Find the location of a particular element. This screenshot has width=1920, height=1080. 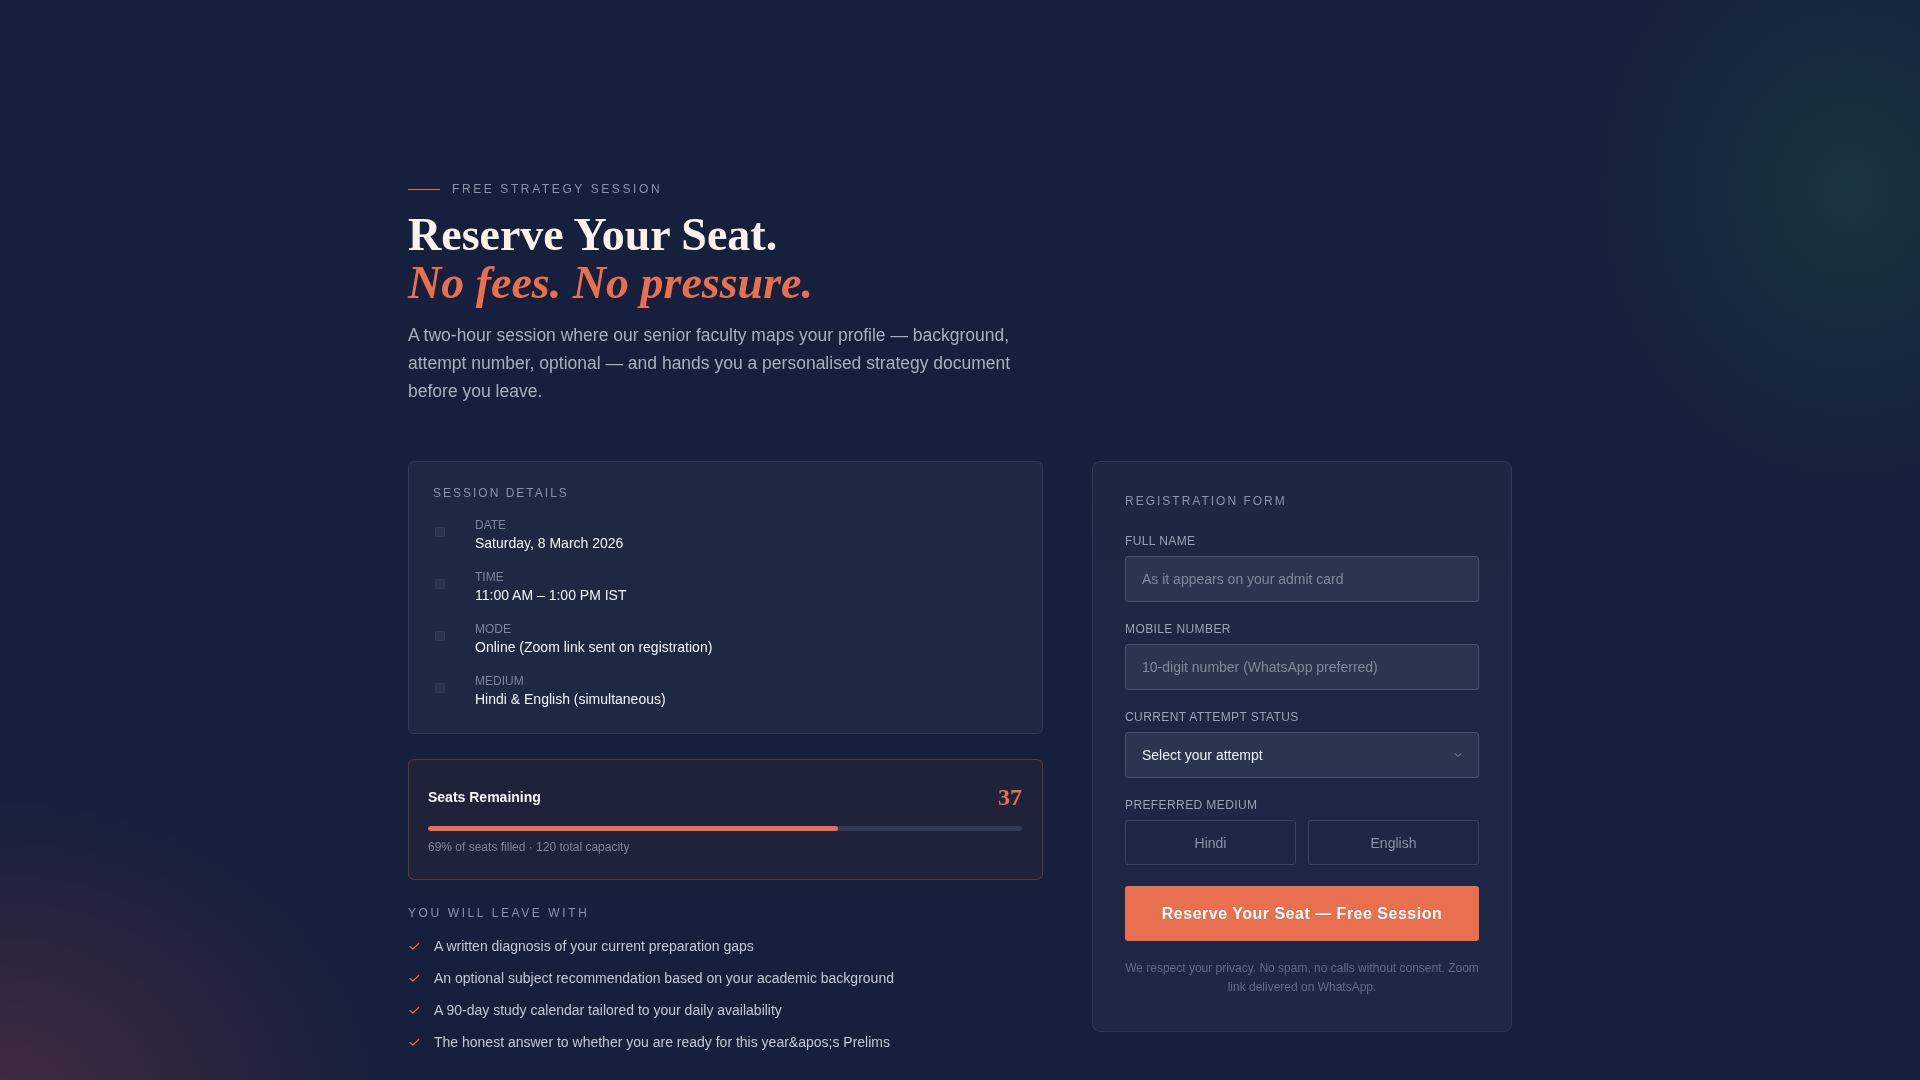

medium-option: Hindi is located at coordinates (1210, 842).